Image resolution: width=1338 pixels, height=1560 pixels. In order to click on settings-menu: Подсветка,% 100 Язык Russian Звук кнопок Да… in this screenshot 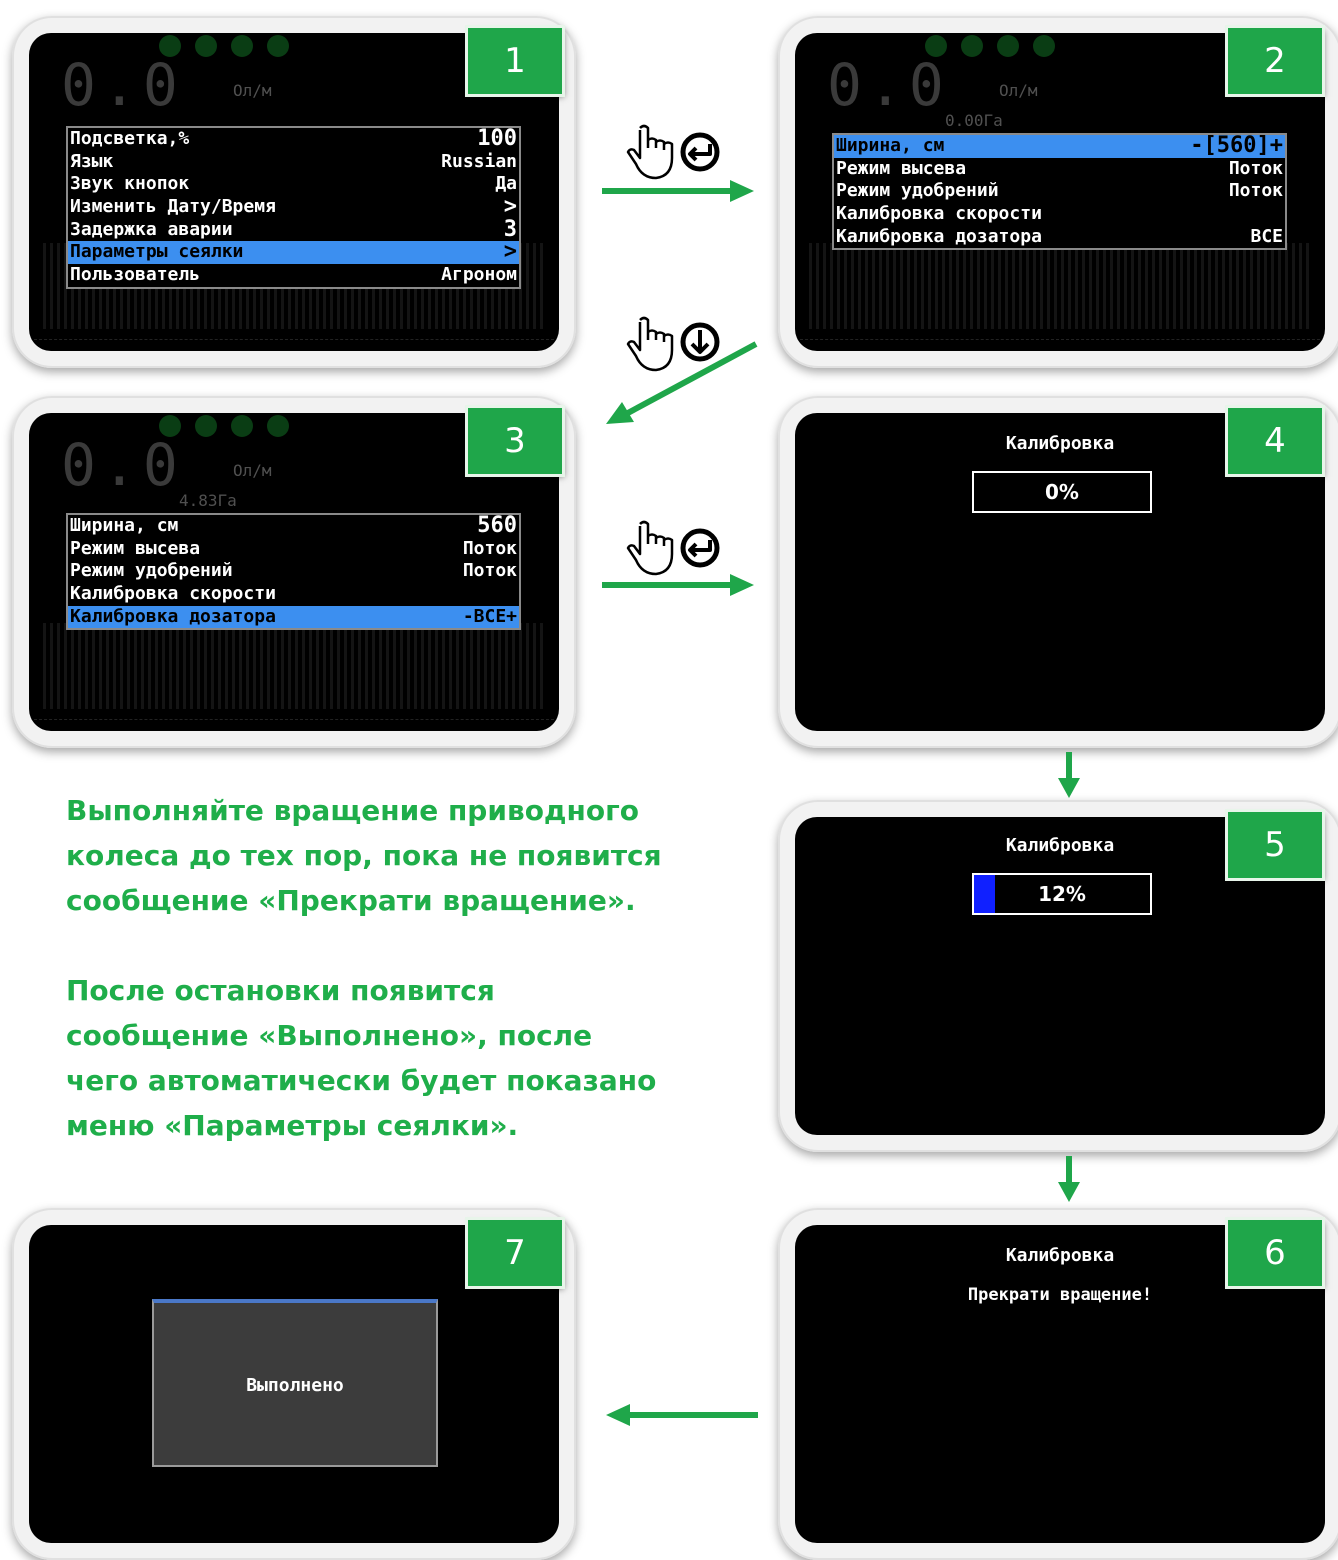, I will do `click(293, 207)`.